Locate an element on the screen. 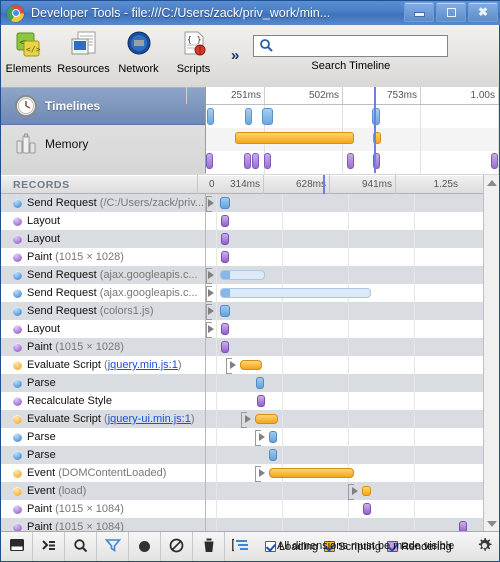 This screenshot has height=562, width=500. record-type: Evaluate Script is located at coordinates (64, 365).